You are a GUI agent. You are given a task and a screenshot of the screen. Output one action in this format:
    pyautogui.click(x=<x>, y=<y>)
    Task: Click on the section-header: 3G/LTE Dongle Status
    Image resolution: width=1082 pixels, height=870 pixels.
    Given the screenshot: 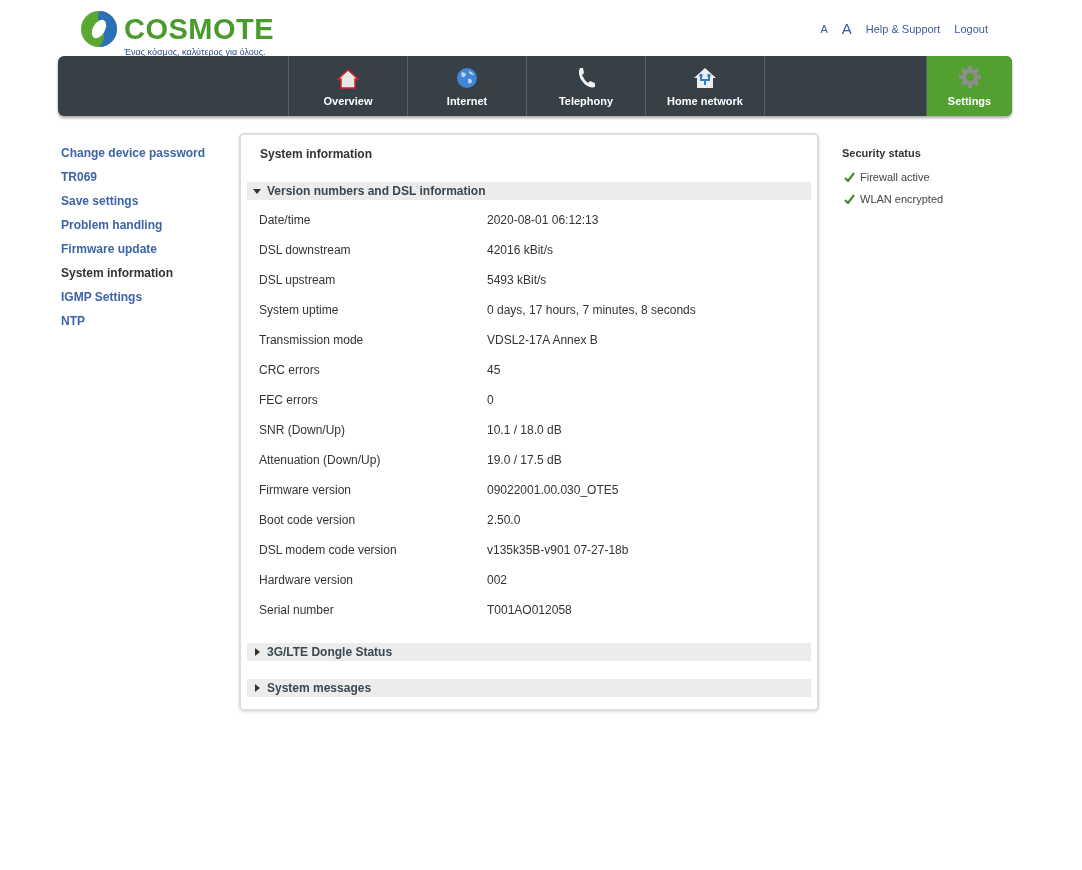 What is the action you would take?
    pyautogui.click(x=529, y=652)
    